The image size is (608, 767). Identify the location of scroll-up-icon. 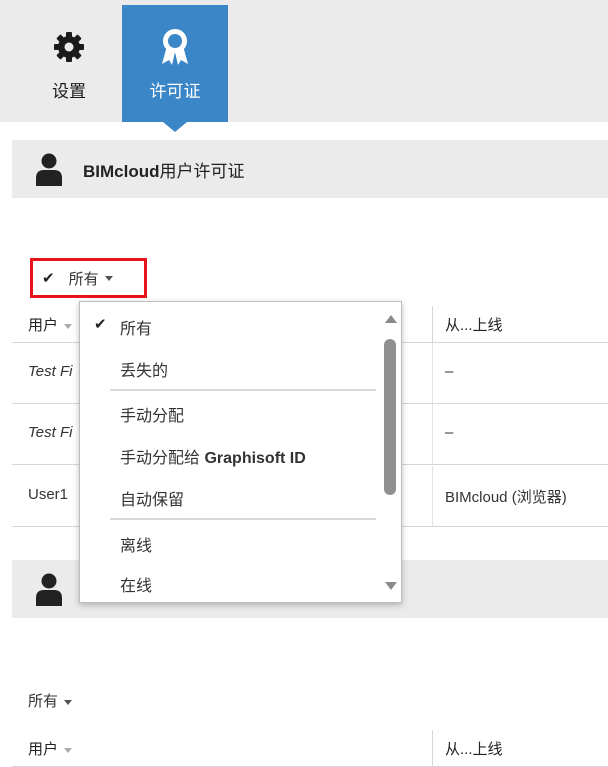
(391, 319).